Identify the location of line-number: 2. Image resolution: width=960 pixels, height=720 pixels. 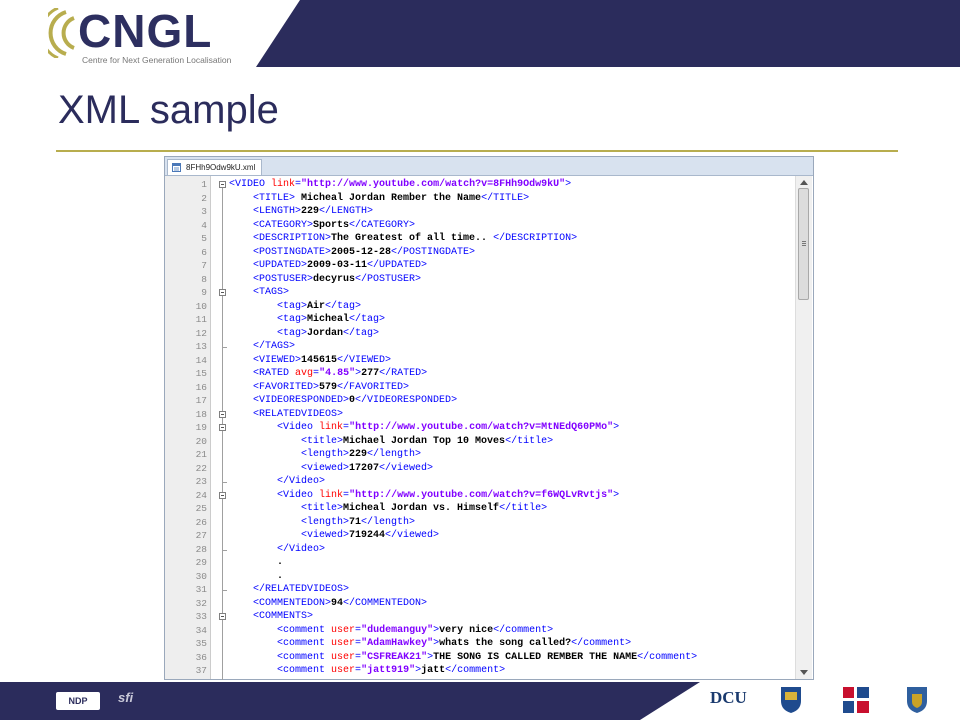
(204, 198).